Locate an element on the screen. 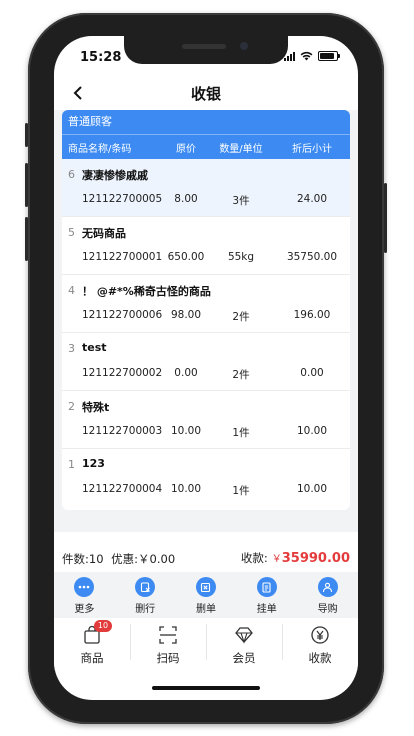 Image resolution: width=414 pixels, height=736 pixels. col-subtotal-header: 折后小计 is located at coordinates (312, 149).